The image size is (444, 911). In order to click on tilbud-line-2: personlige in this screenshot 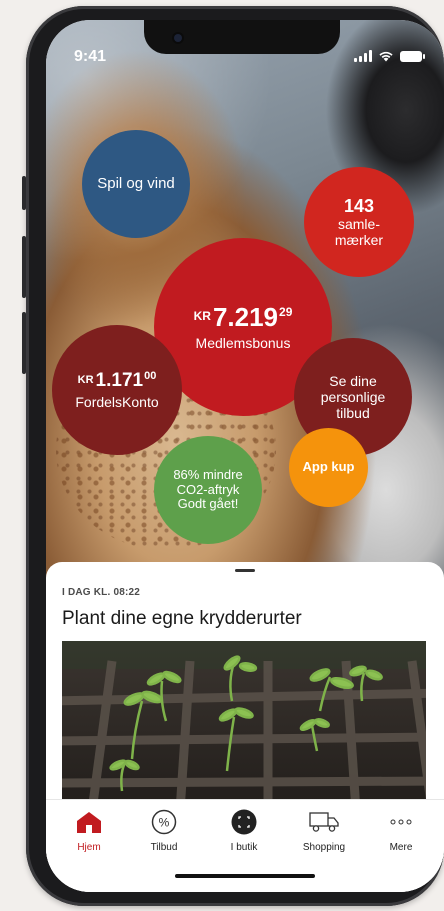, I will do `click(353, 396)`.